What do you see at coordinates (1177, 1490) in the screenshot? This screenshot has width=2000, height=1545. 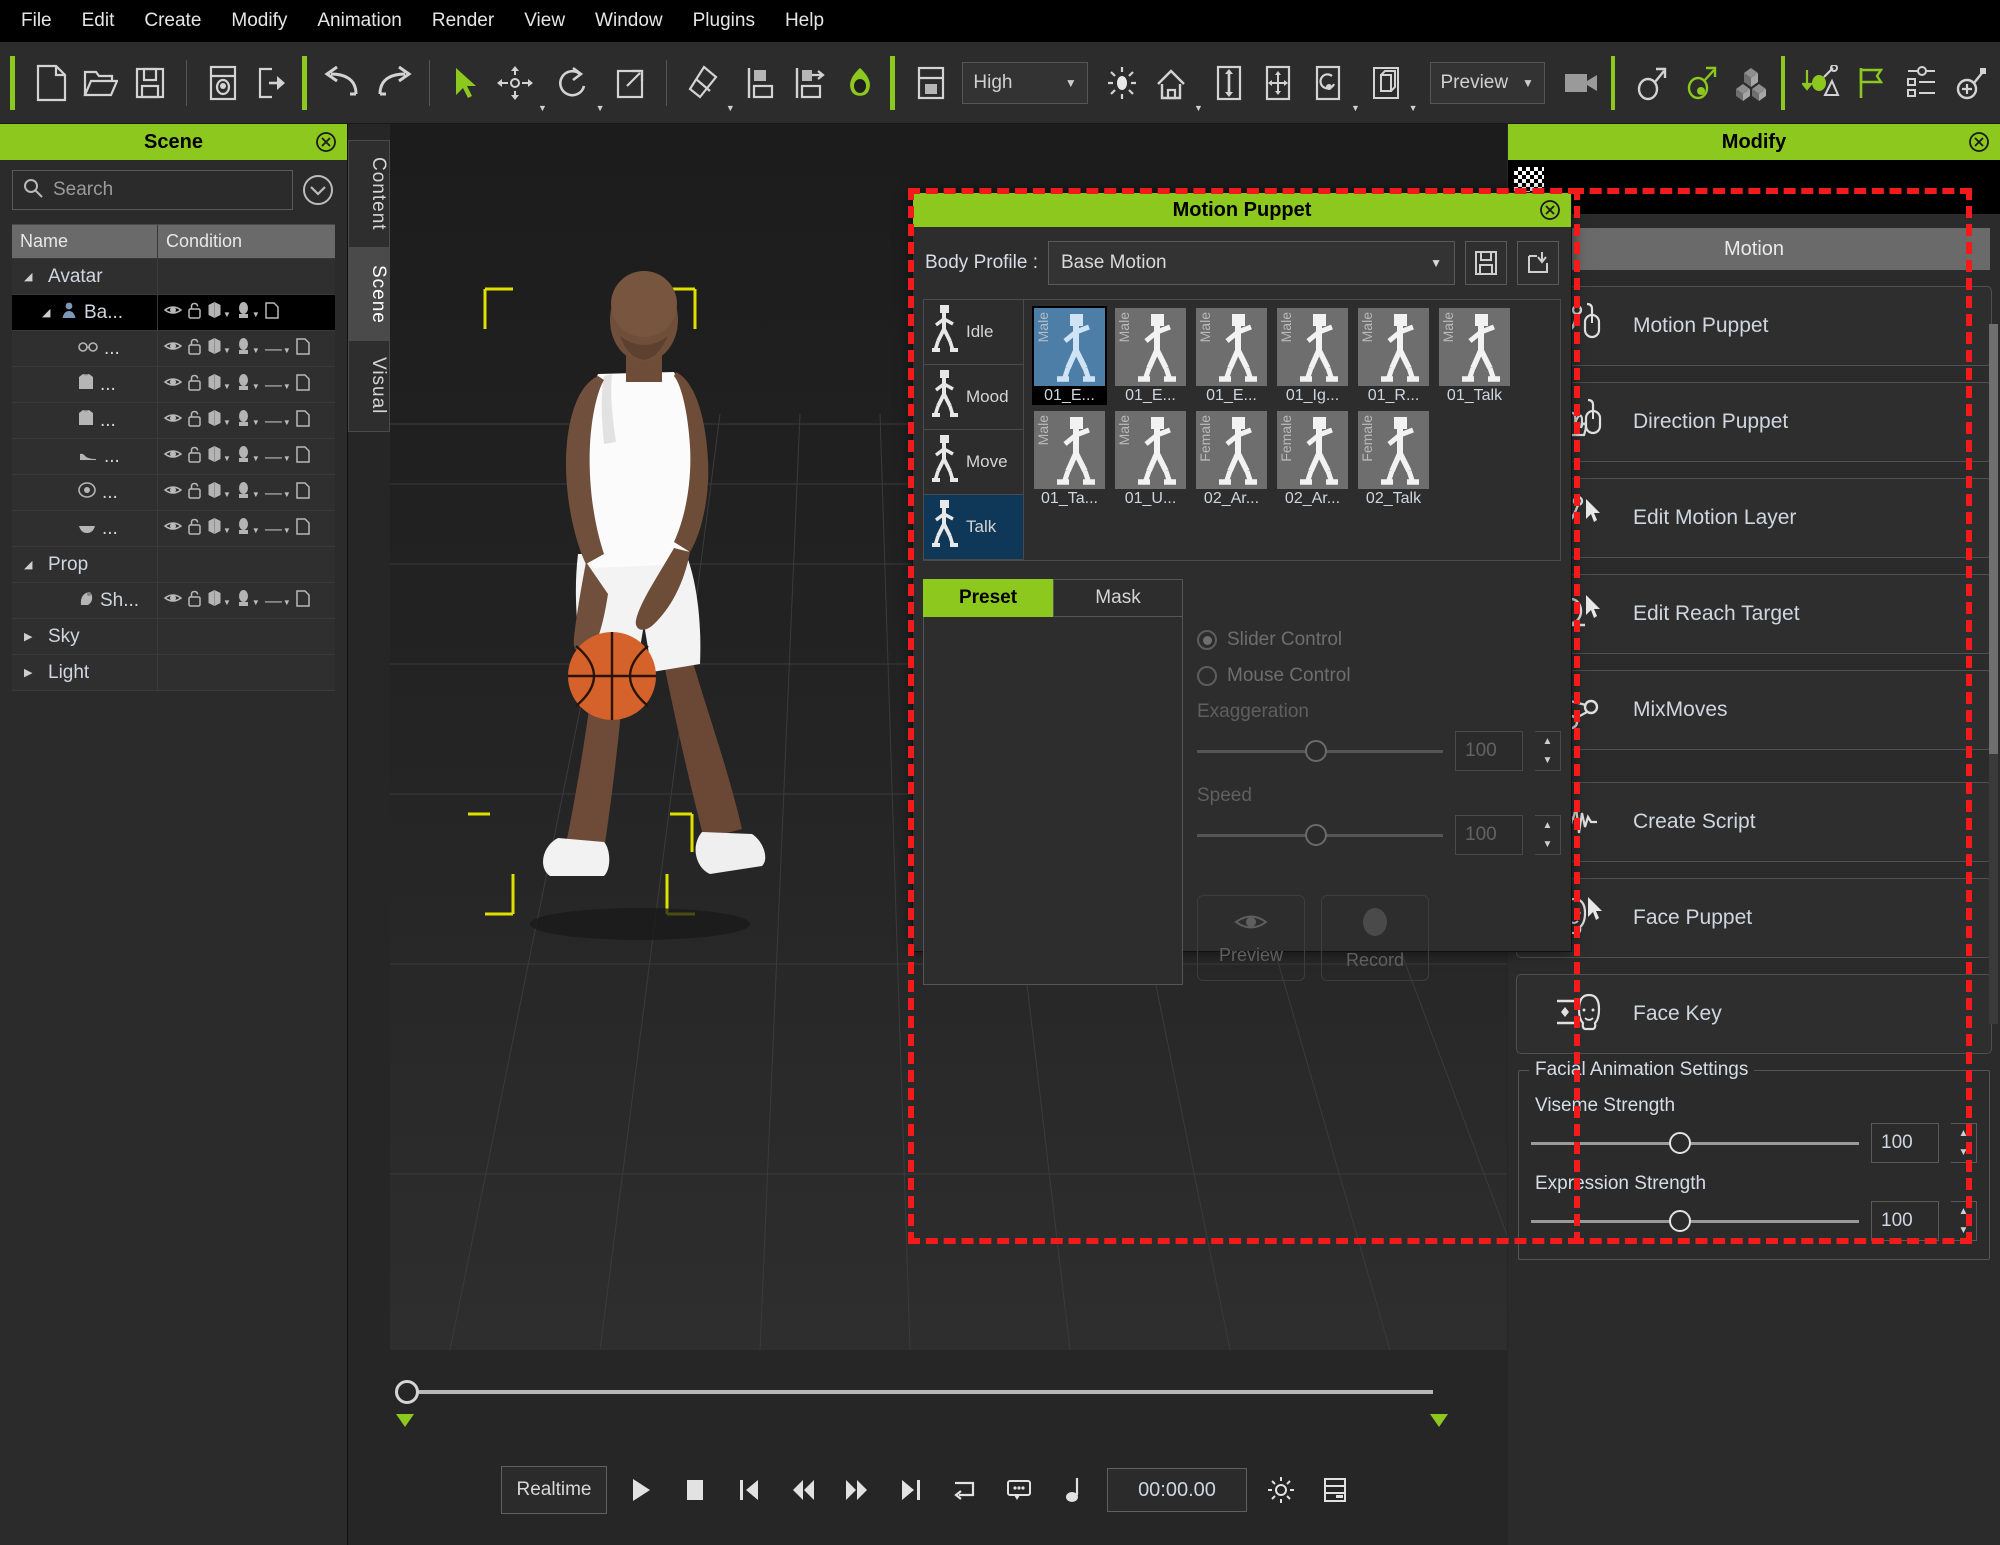 I see `timecode-display: 00:00.00` at bounding box center [1177, 1490].